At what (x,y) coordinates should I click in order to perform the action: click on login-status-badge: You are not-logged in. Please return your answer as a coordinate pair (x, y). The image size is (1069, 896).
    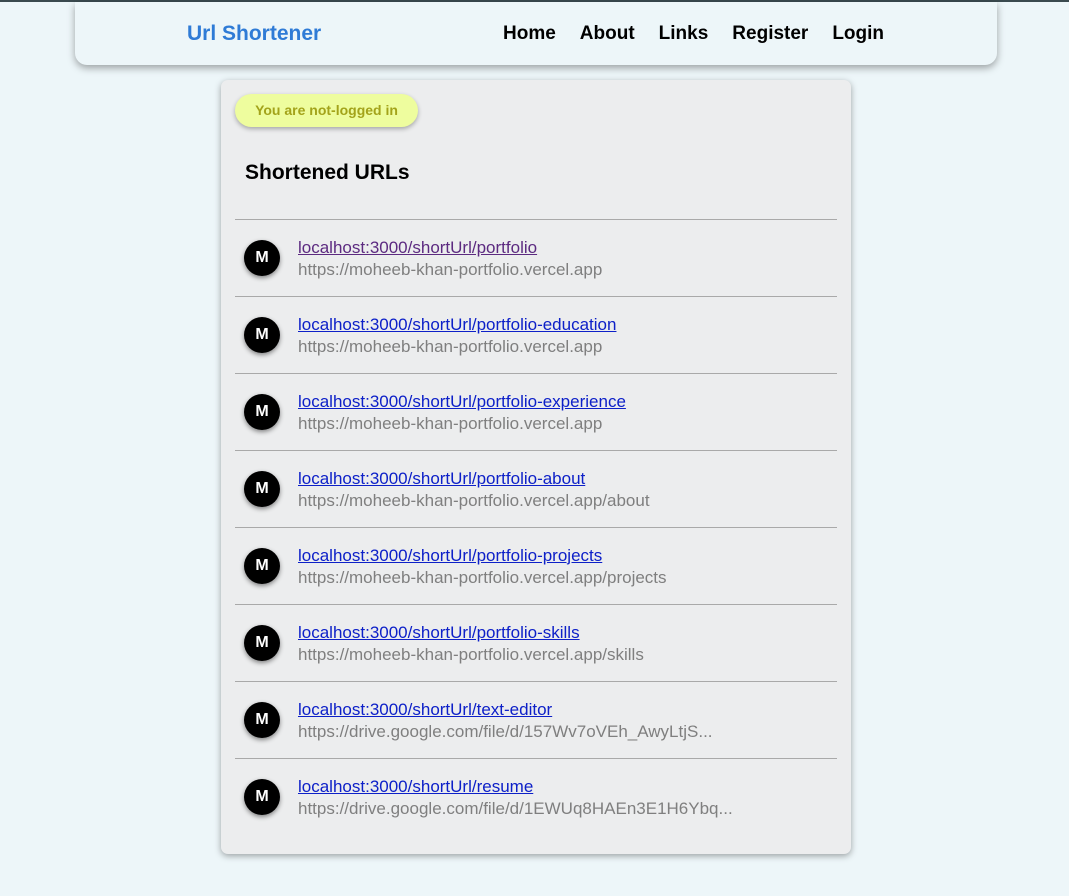
    Looking at the image, I should click on (326, 110).